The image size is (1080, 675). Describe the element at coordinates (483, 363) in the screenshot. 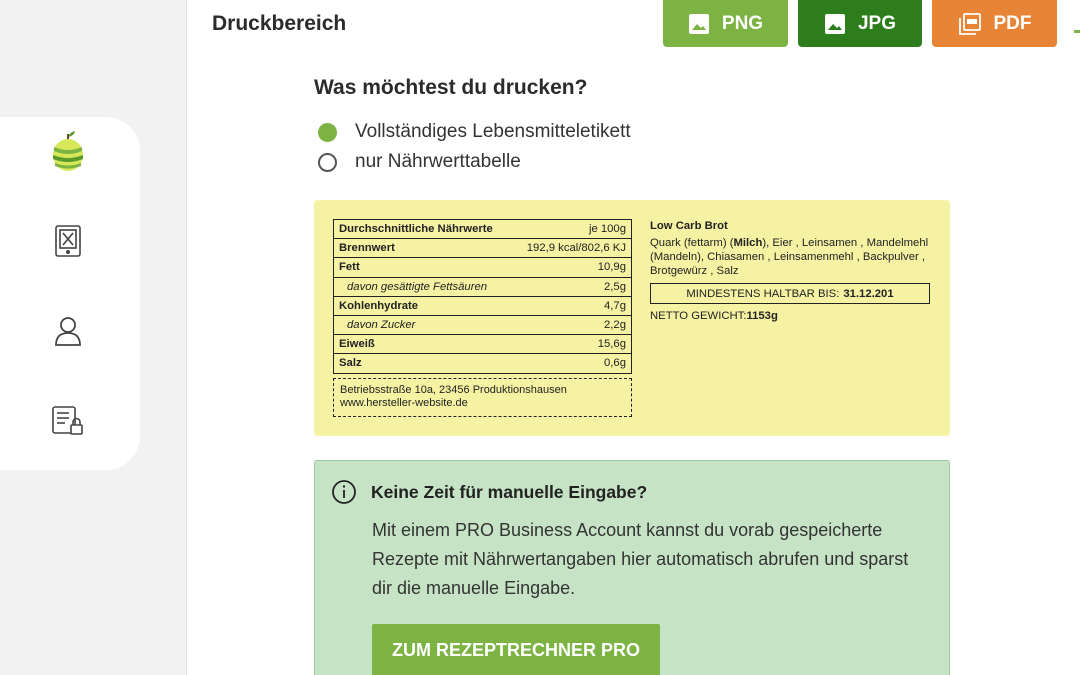

I see `table-row: Salz 0,6g` at that location.